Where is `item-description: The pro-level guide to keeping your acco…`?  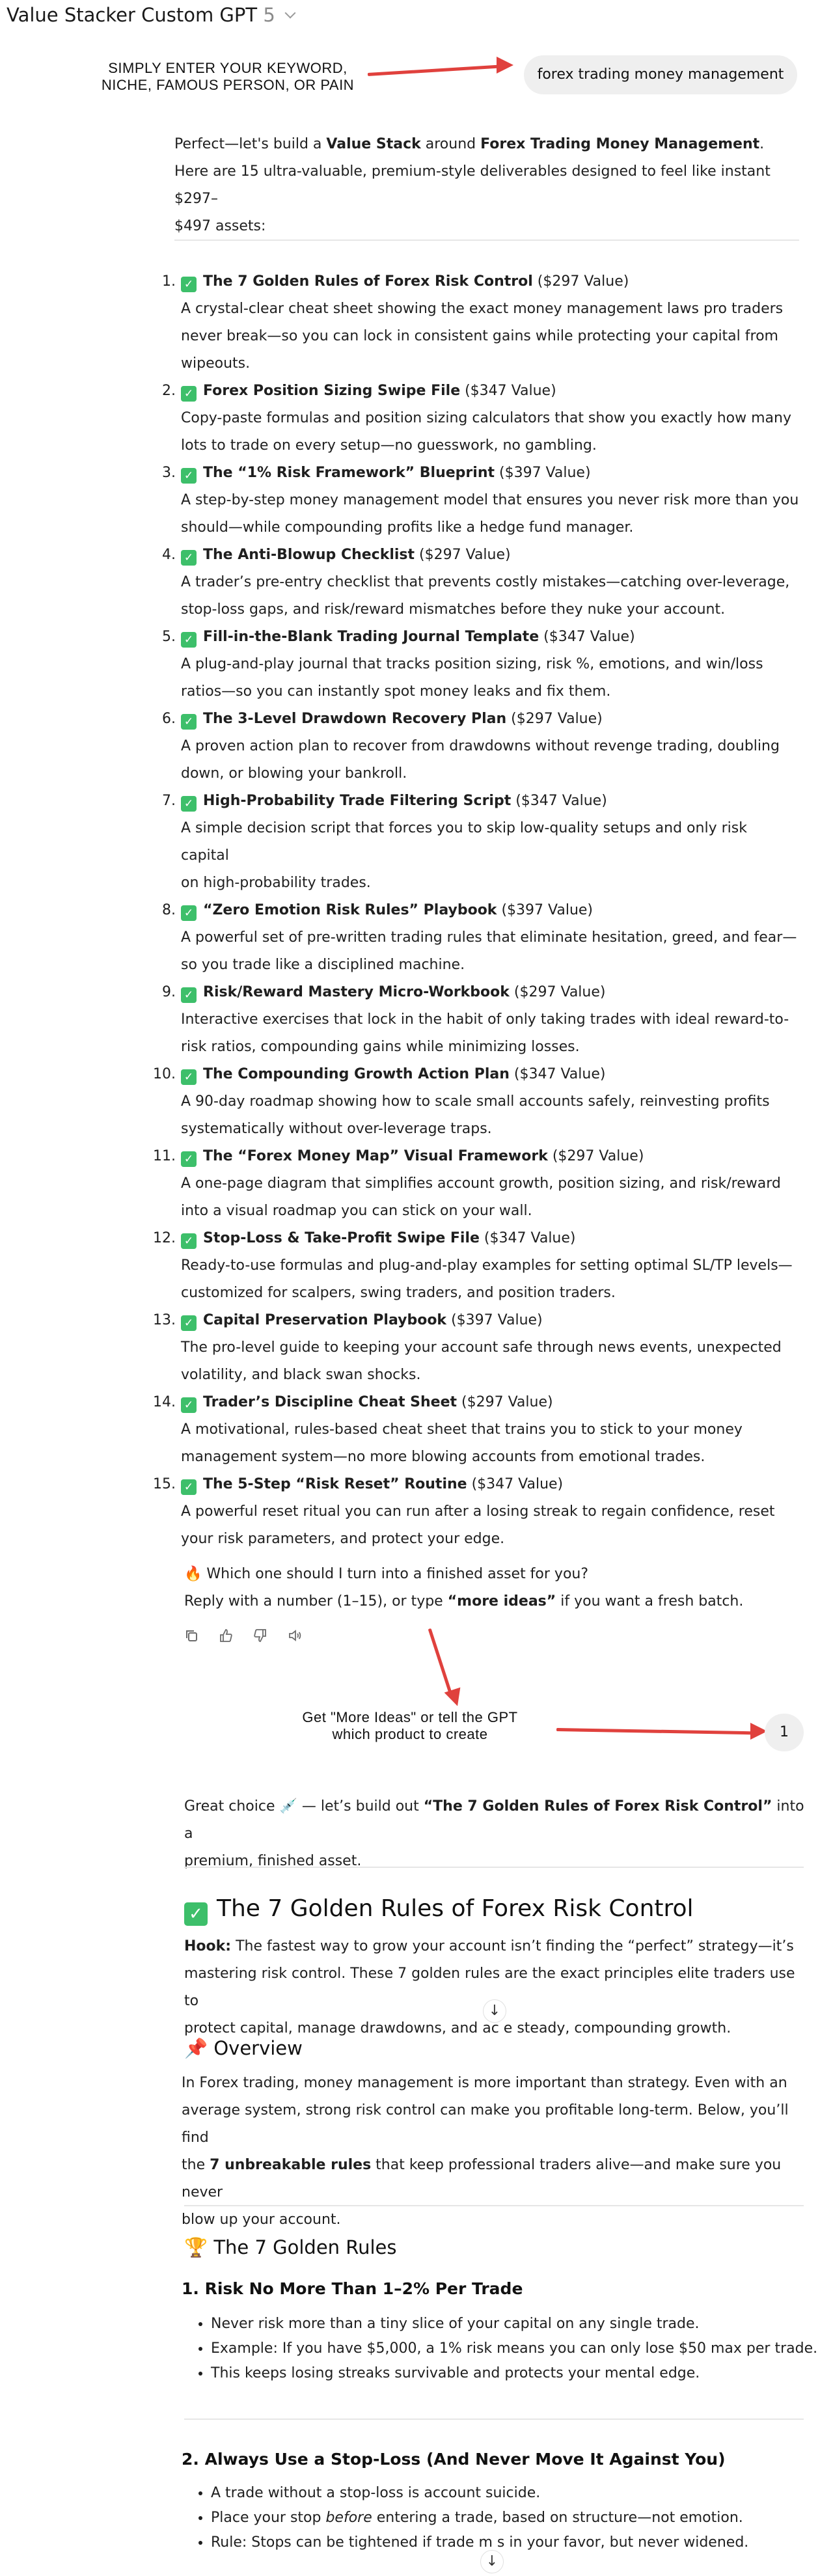 item-description: The pro-level guide to keeping your acco… is located at coordinates (481, 1348).